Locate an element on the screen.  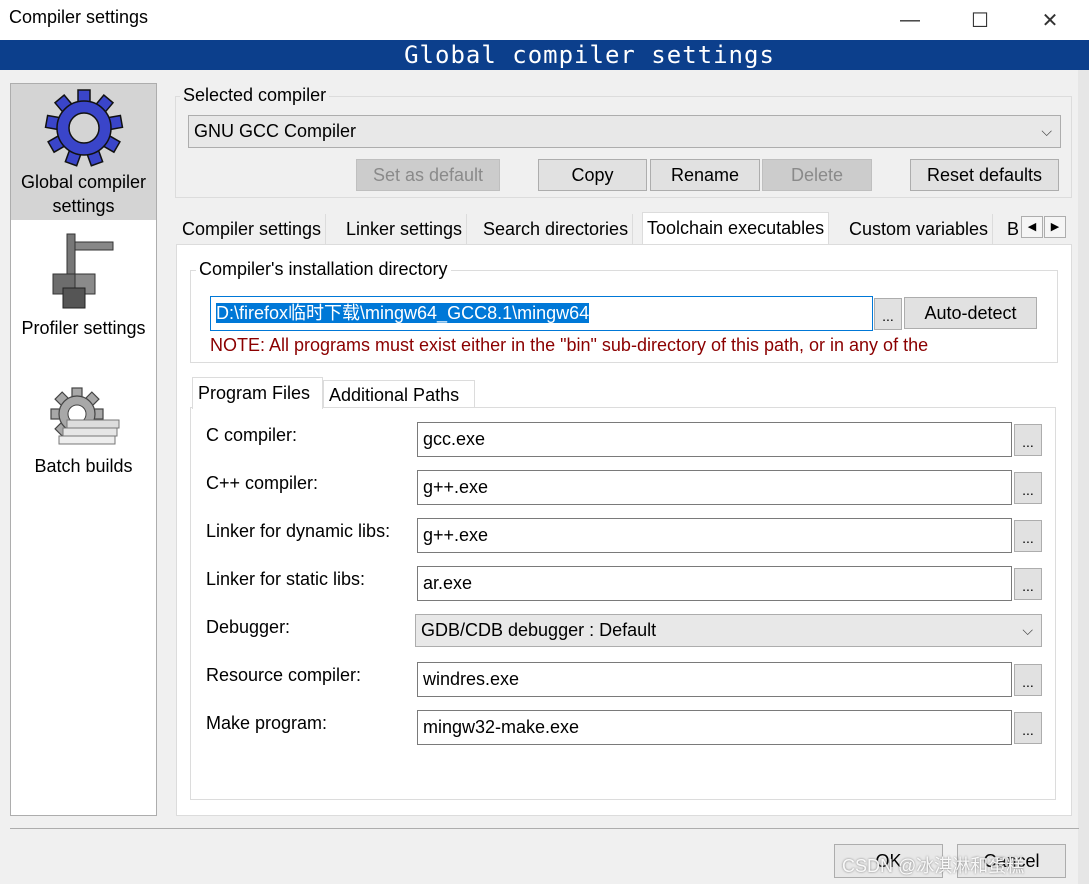
tab-build-options-truncated: B is located at coordinates (1013, 229).